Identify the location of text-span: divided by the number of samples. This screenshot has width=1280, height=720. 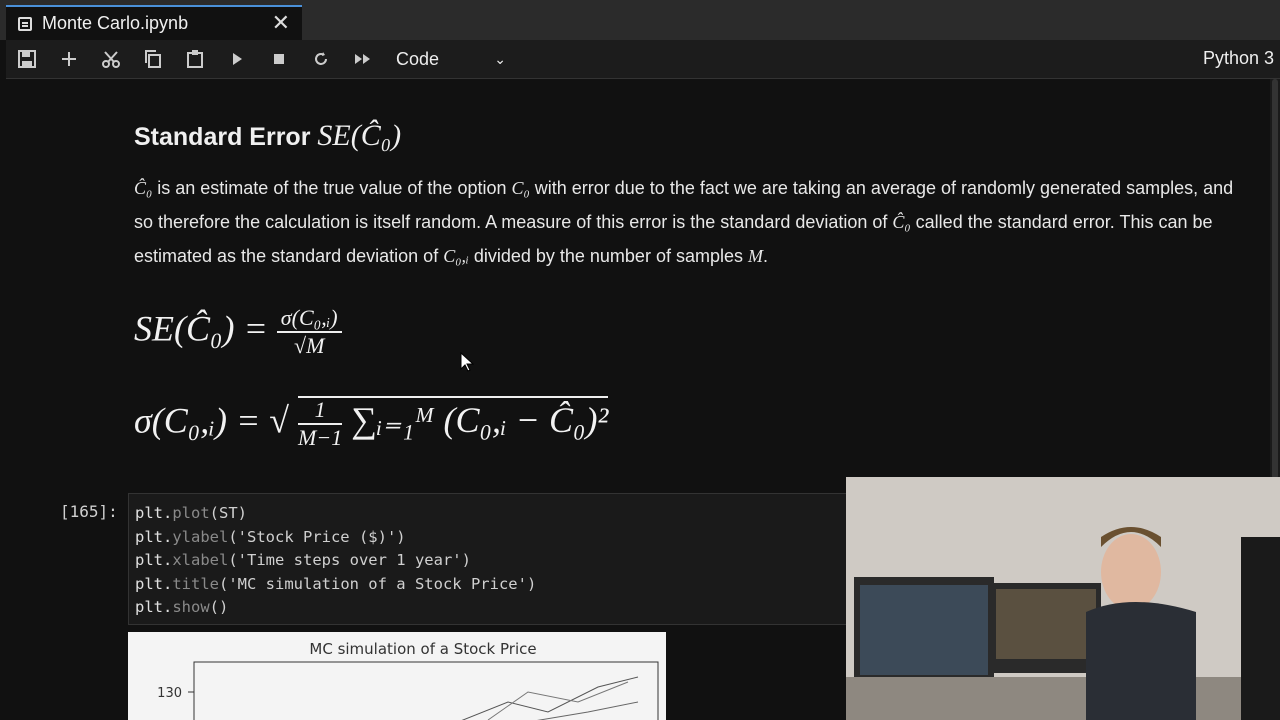
(608, 256).